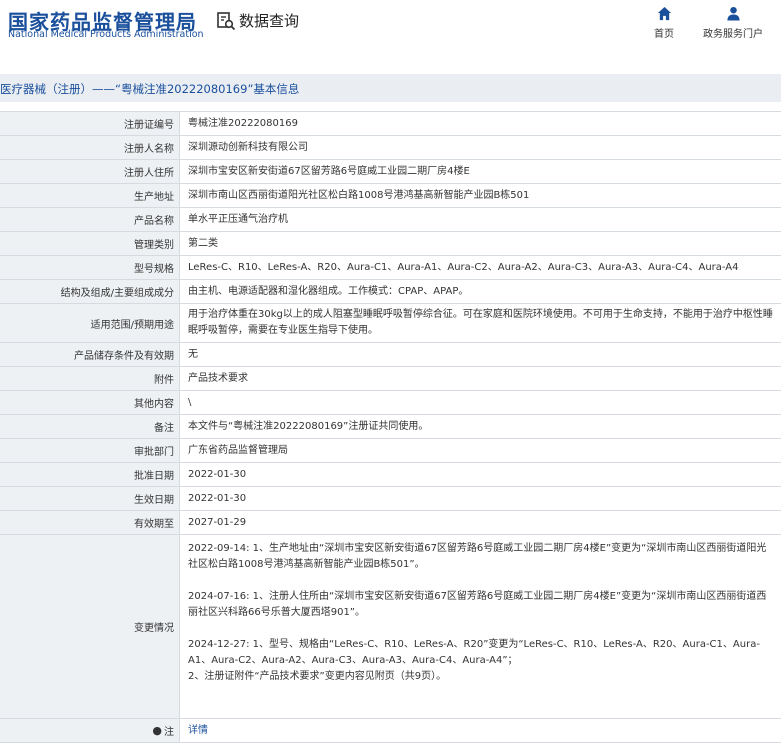  I want to click on note-row: ● 注详情, so click(390, 731).